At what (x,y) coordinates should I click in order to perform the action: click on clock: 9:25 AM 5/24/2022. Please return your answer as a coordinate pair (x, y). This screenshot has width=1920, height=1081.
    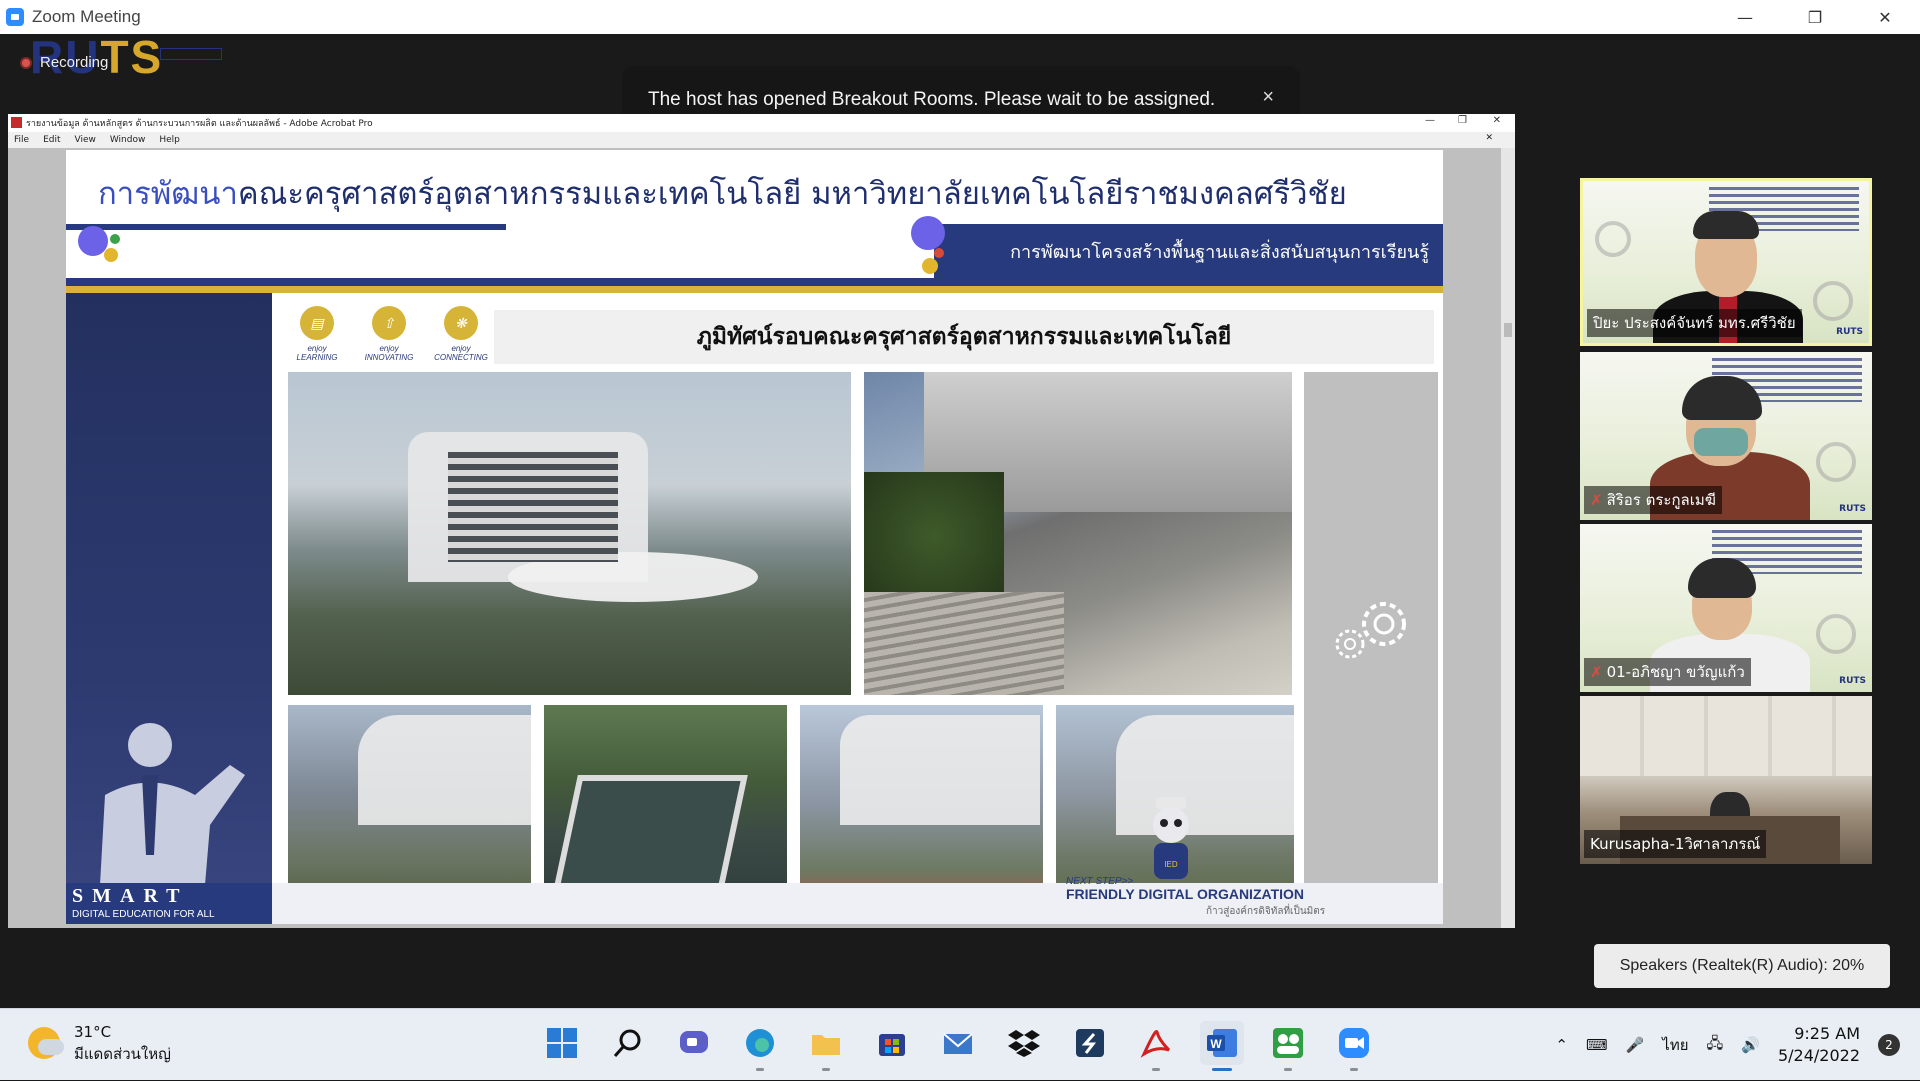
    Looking at the image, I should click on (1819, 1045).